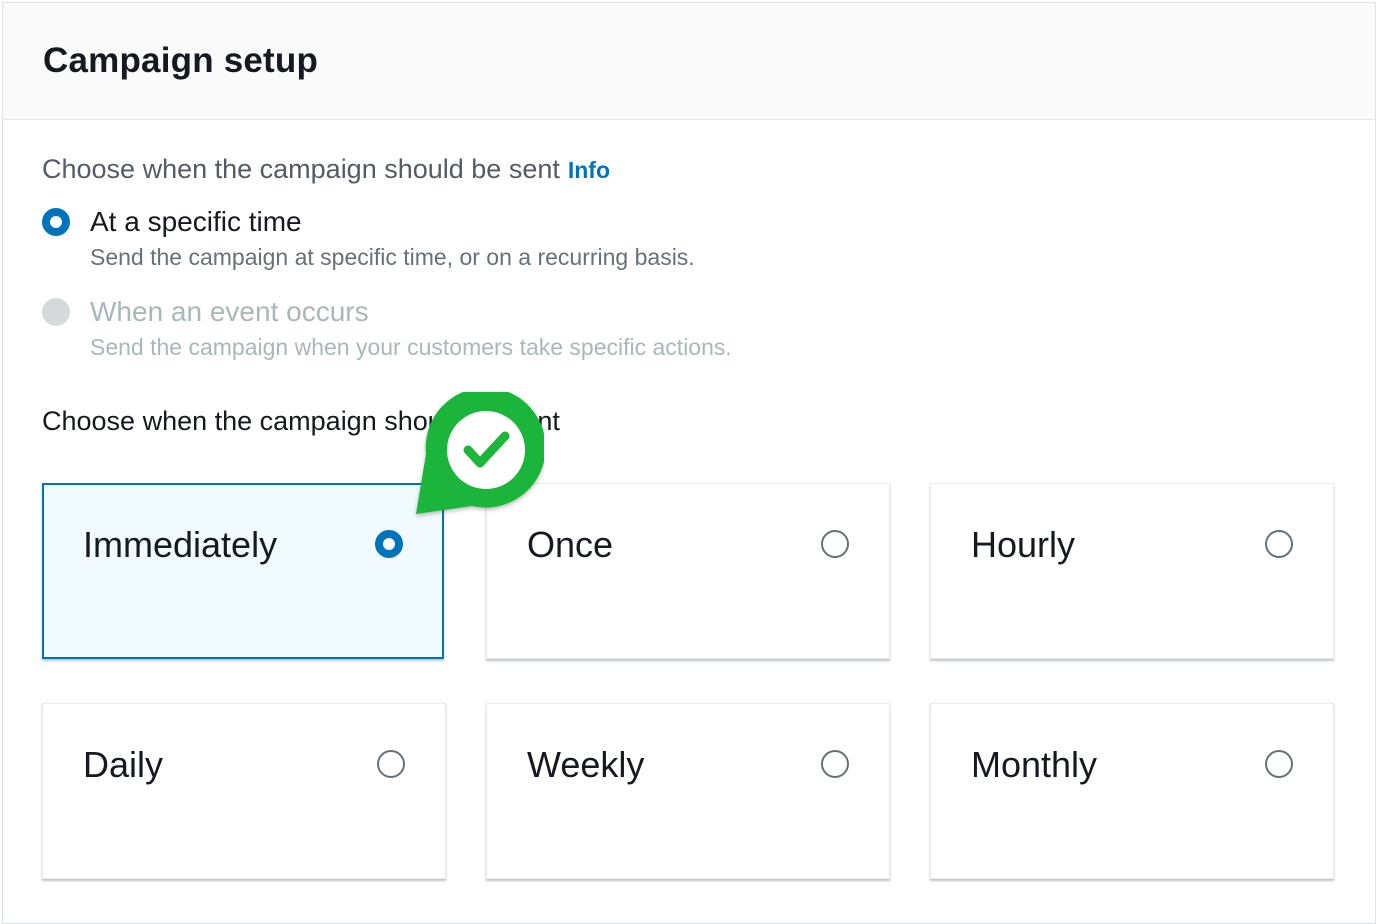 Image resolution: width=1396 pixels, height=924 pixels. What do you see at coordinates (1023, 544) in the screenshot?
I see `tile-label: Hourly` at bounding box center [1023, 544].